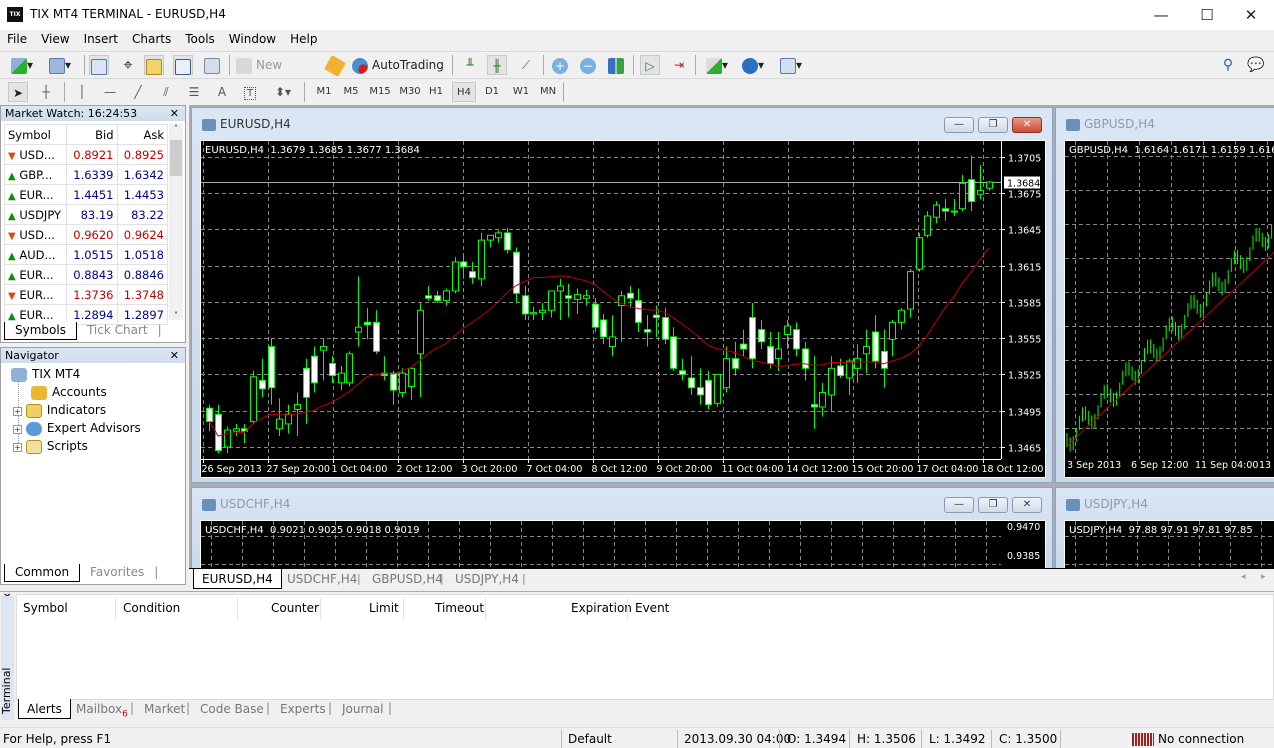 The width and height of the screenshot is (1274, 748). I want to click on nav-item-expert-advisors: + Expert Advisors, so click(77, 428).